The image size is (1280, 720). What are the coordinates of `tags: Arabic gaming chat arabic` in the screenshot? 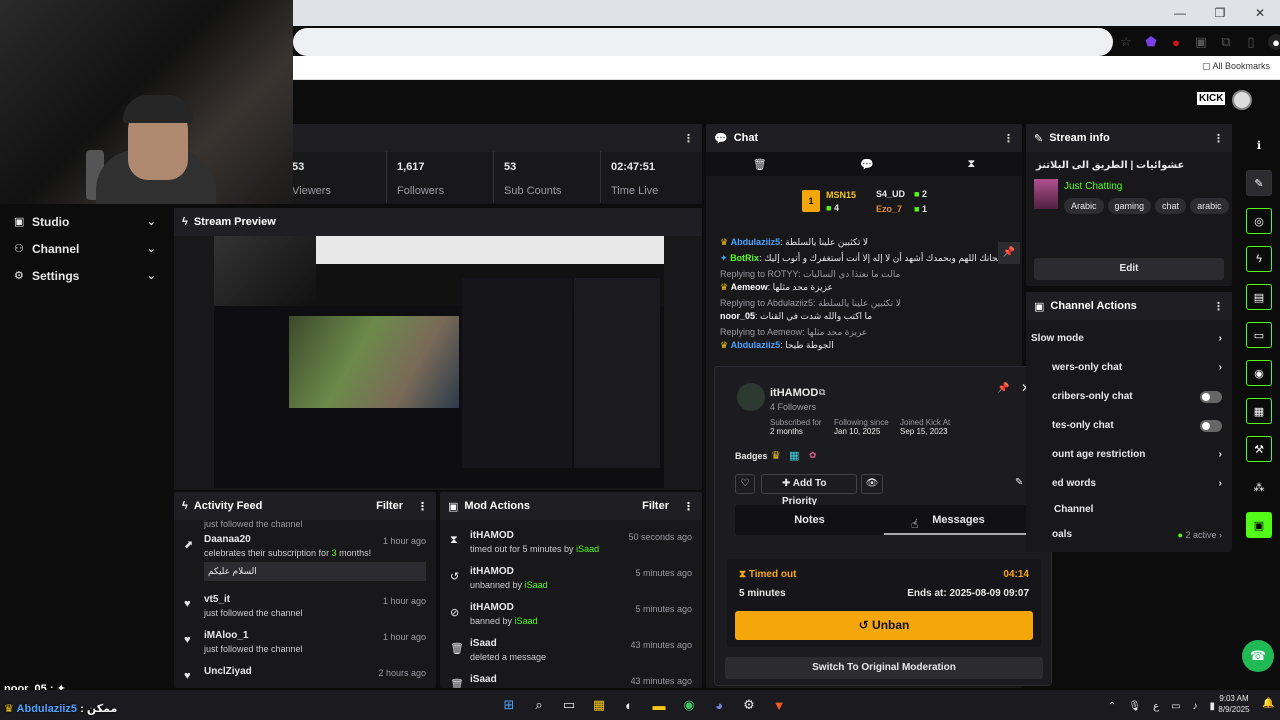 It's located at (1148, 205).